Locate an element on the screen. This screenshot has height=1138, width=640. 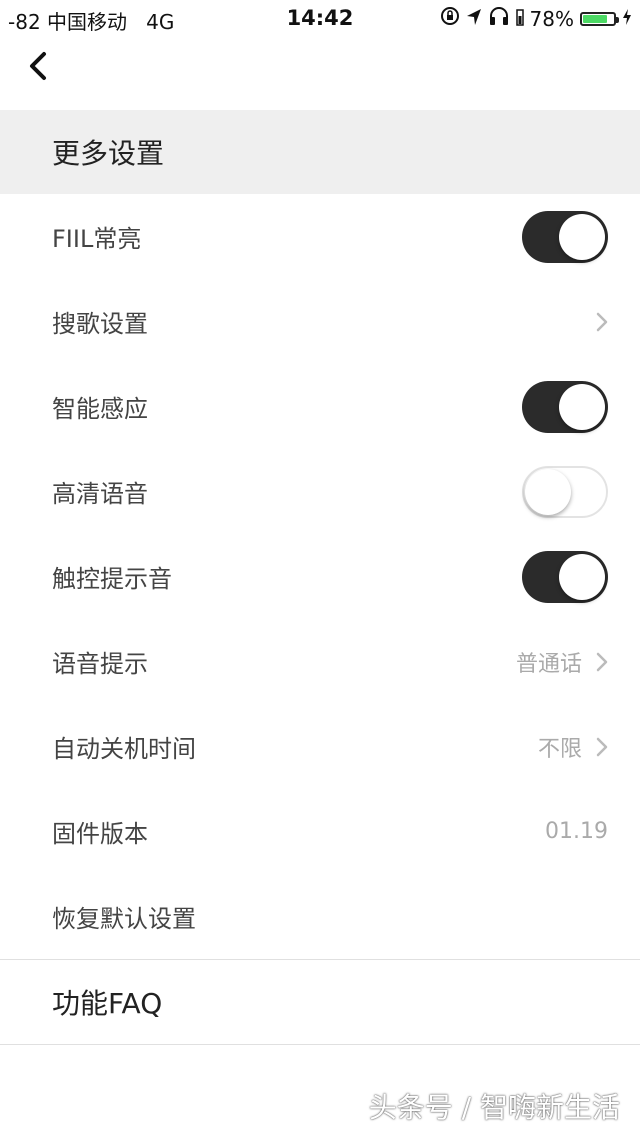
setting-row-touch-sound: 触控提示音 is located at coordinates (320, 576).